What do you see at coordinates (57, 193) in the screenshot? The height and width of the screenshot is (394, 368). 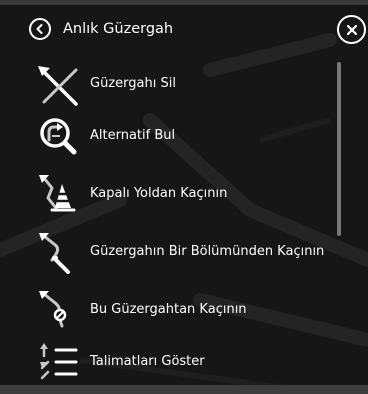 I see `avoid-blocked-road-icon` at bounding box center [57, 193].